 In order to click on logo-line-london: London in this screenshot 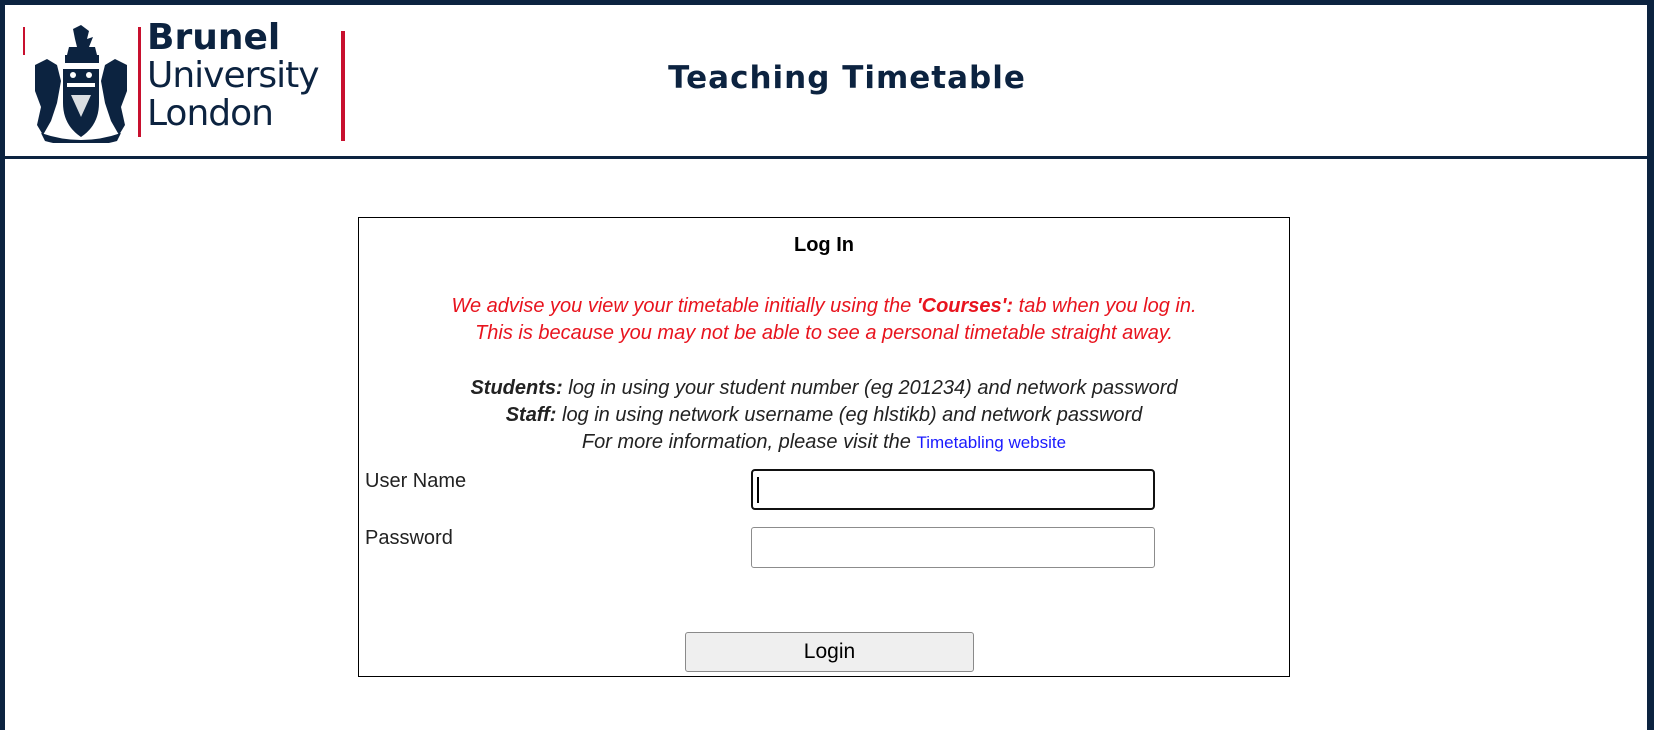, I will do `click(210, 113)`.